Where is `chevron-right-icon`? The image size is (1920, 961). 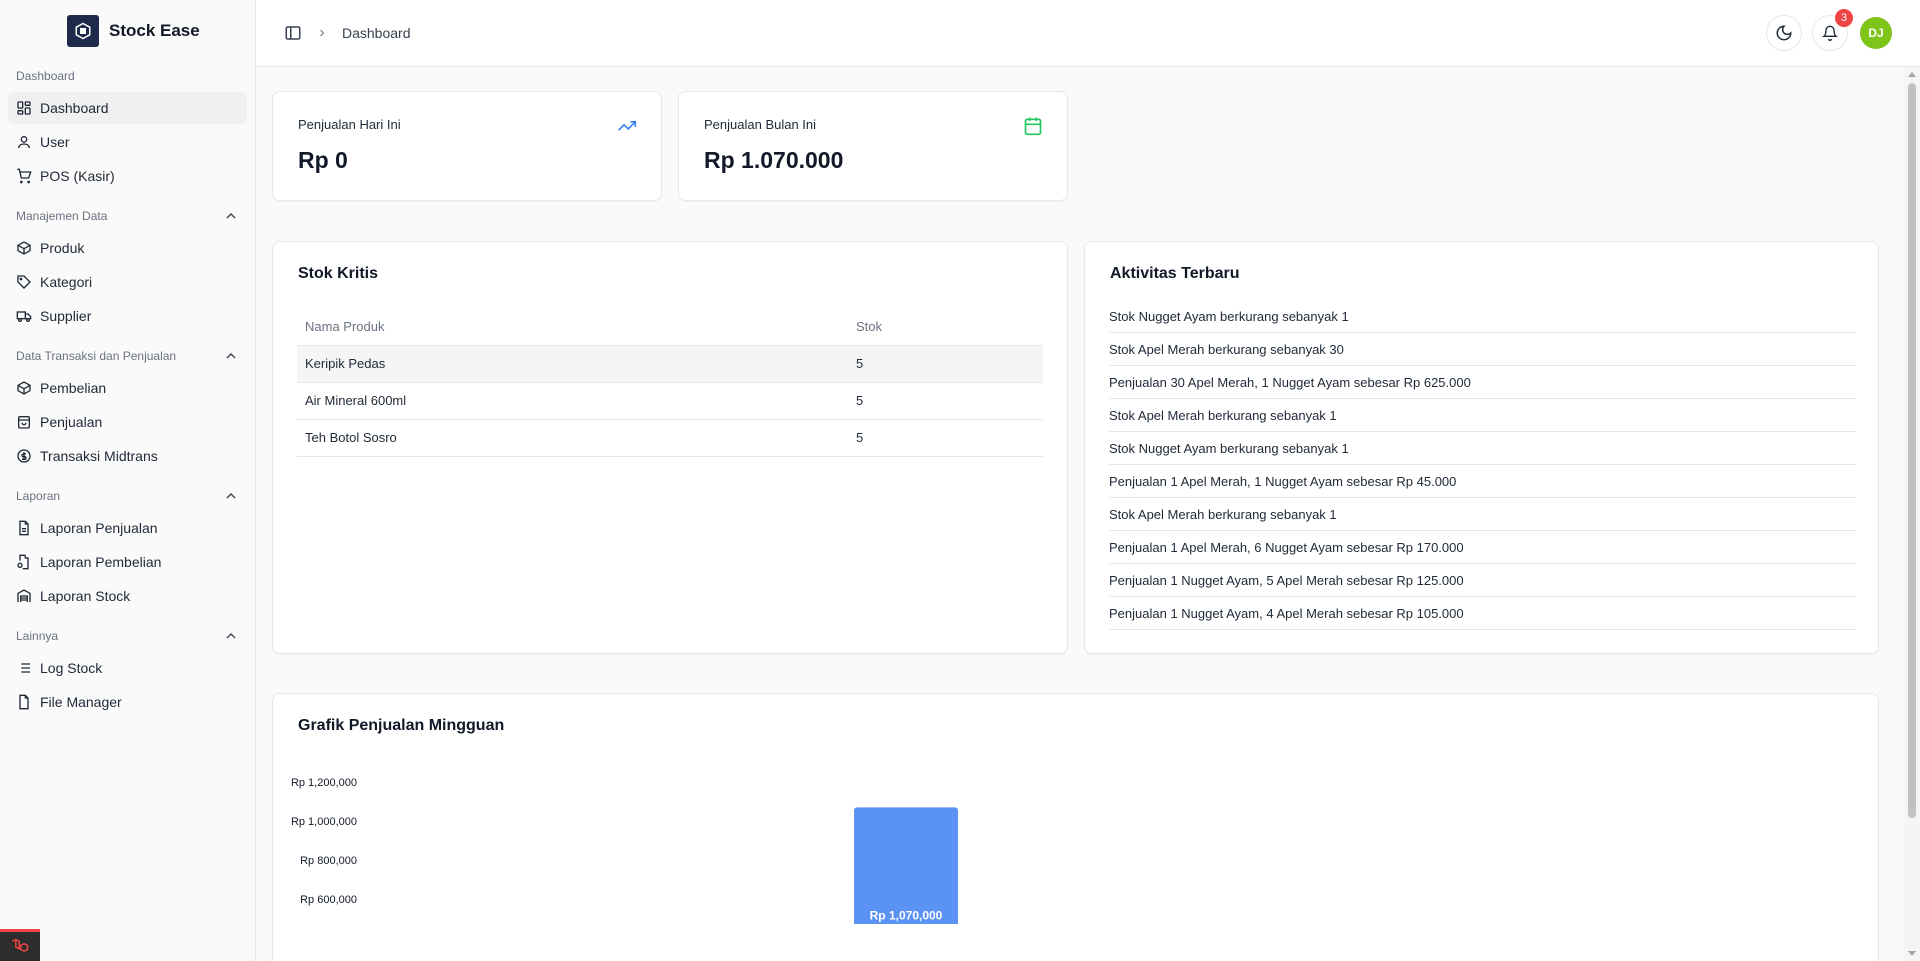 chevron-right-icon is located at coordinates (322, 33).